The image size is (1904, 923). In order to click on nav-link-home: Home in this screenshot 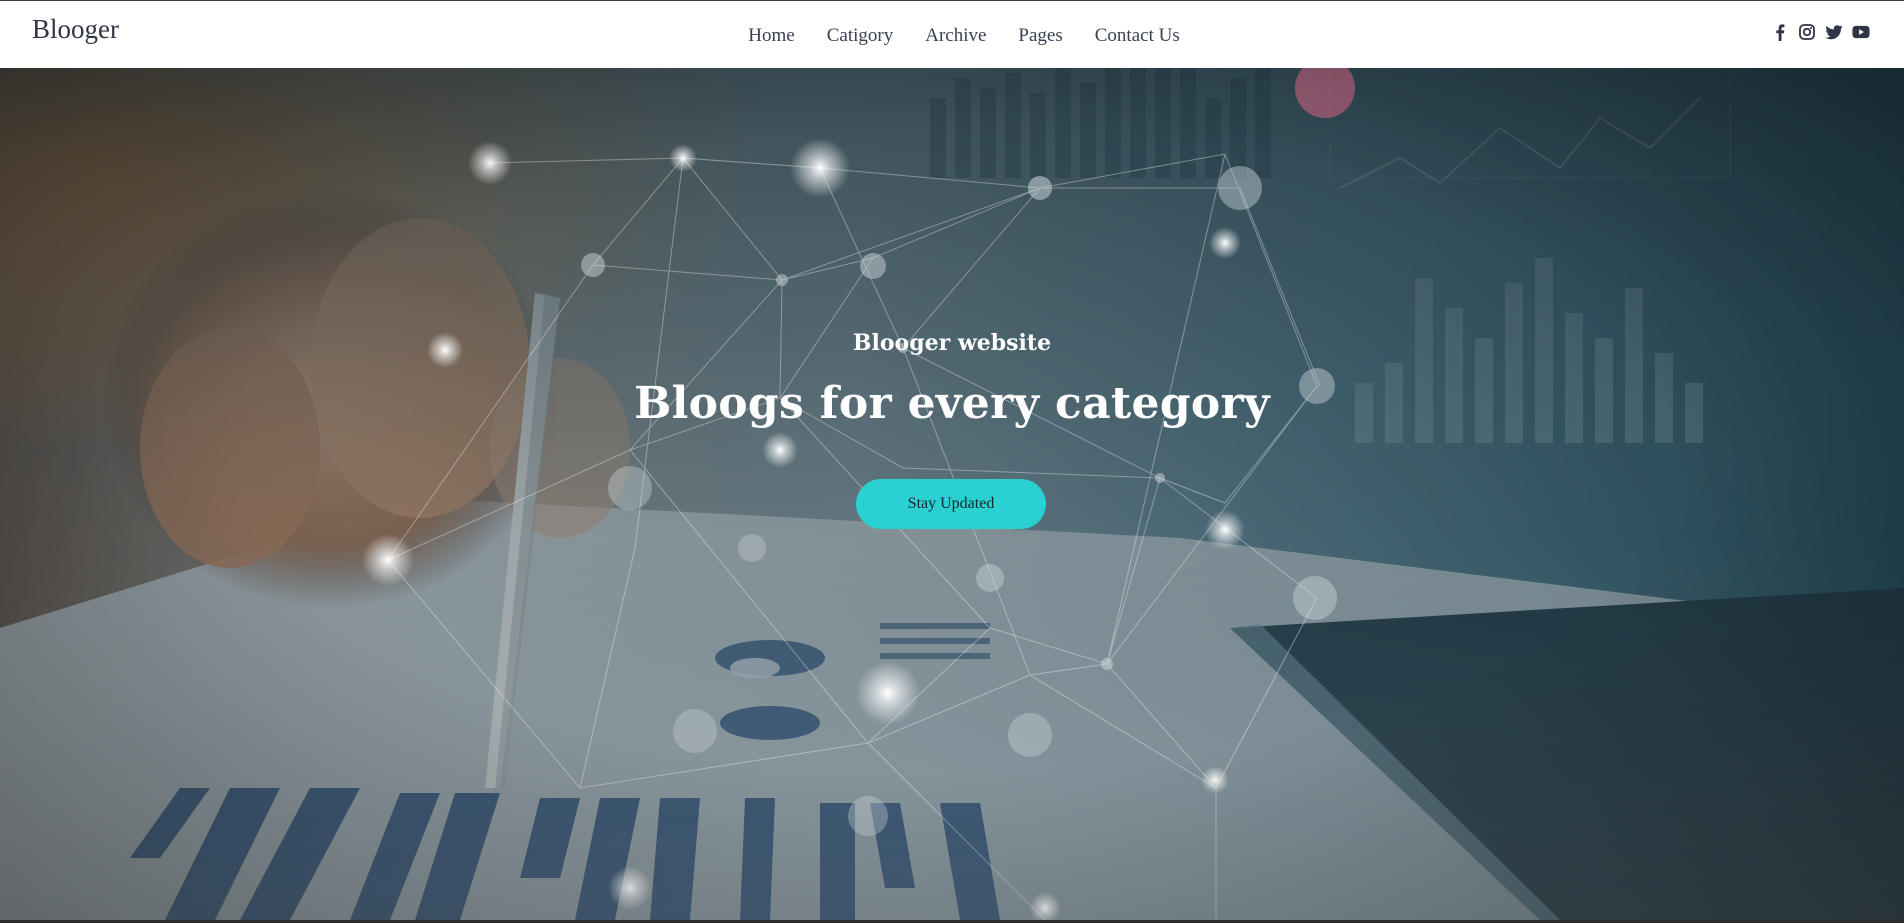, I will do `click(771, 36)`.